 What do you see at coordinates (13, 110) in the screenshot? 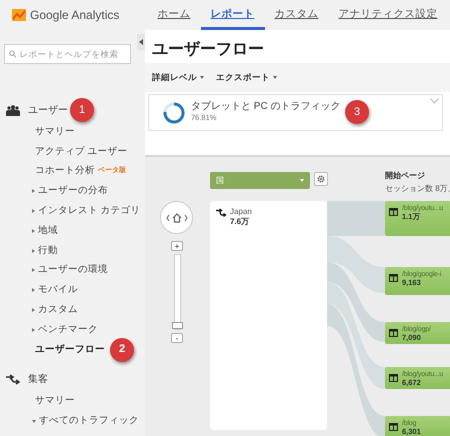
I see `users-icon` at bounding box center [13, 110].